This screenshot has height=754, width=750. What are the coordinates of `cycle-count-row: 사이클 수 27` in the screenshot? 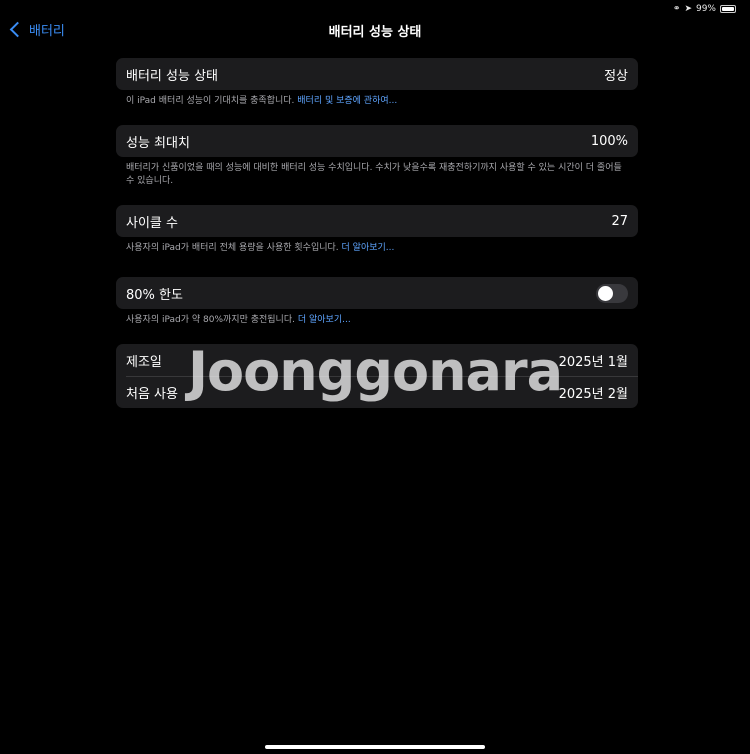 It's located at (377, 221).